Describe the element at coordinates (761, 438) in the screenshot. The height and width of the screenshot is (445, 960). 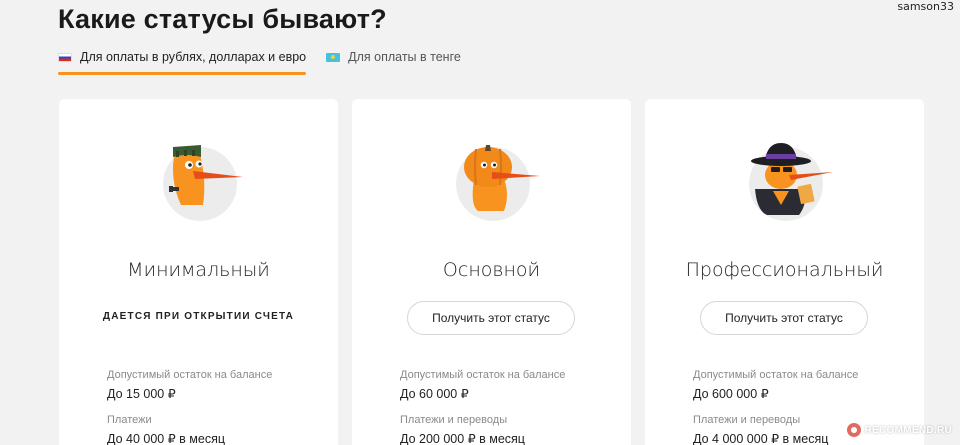
I see `payments-value: До 4 000 000 ₽ в месяц` at that location.